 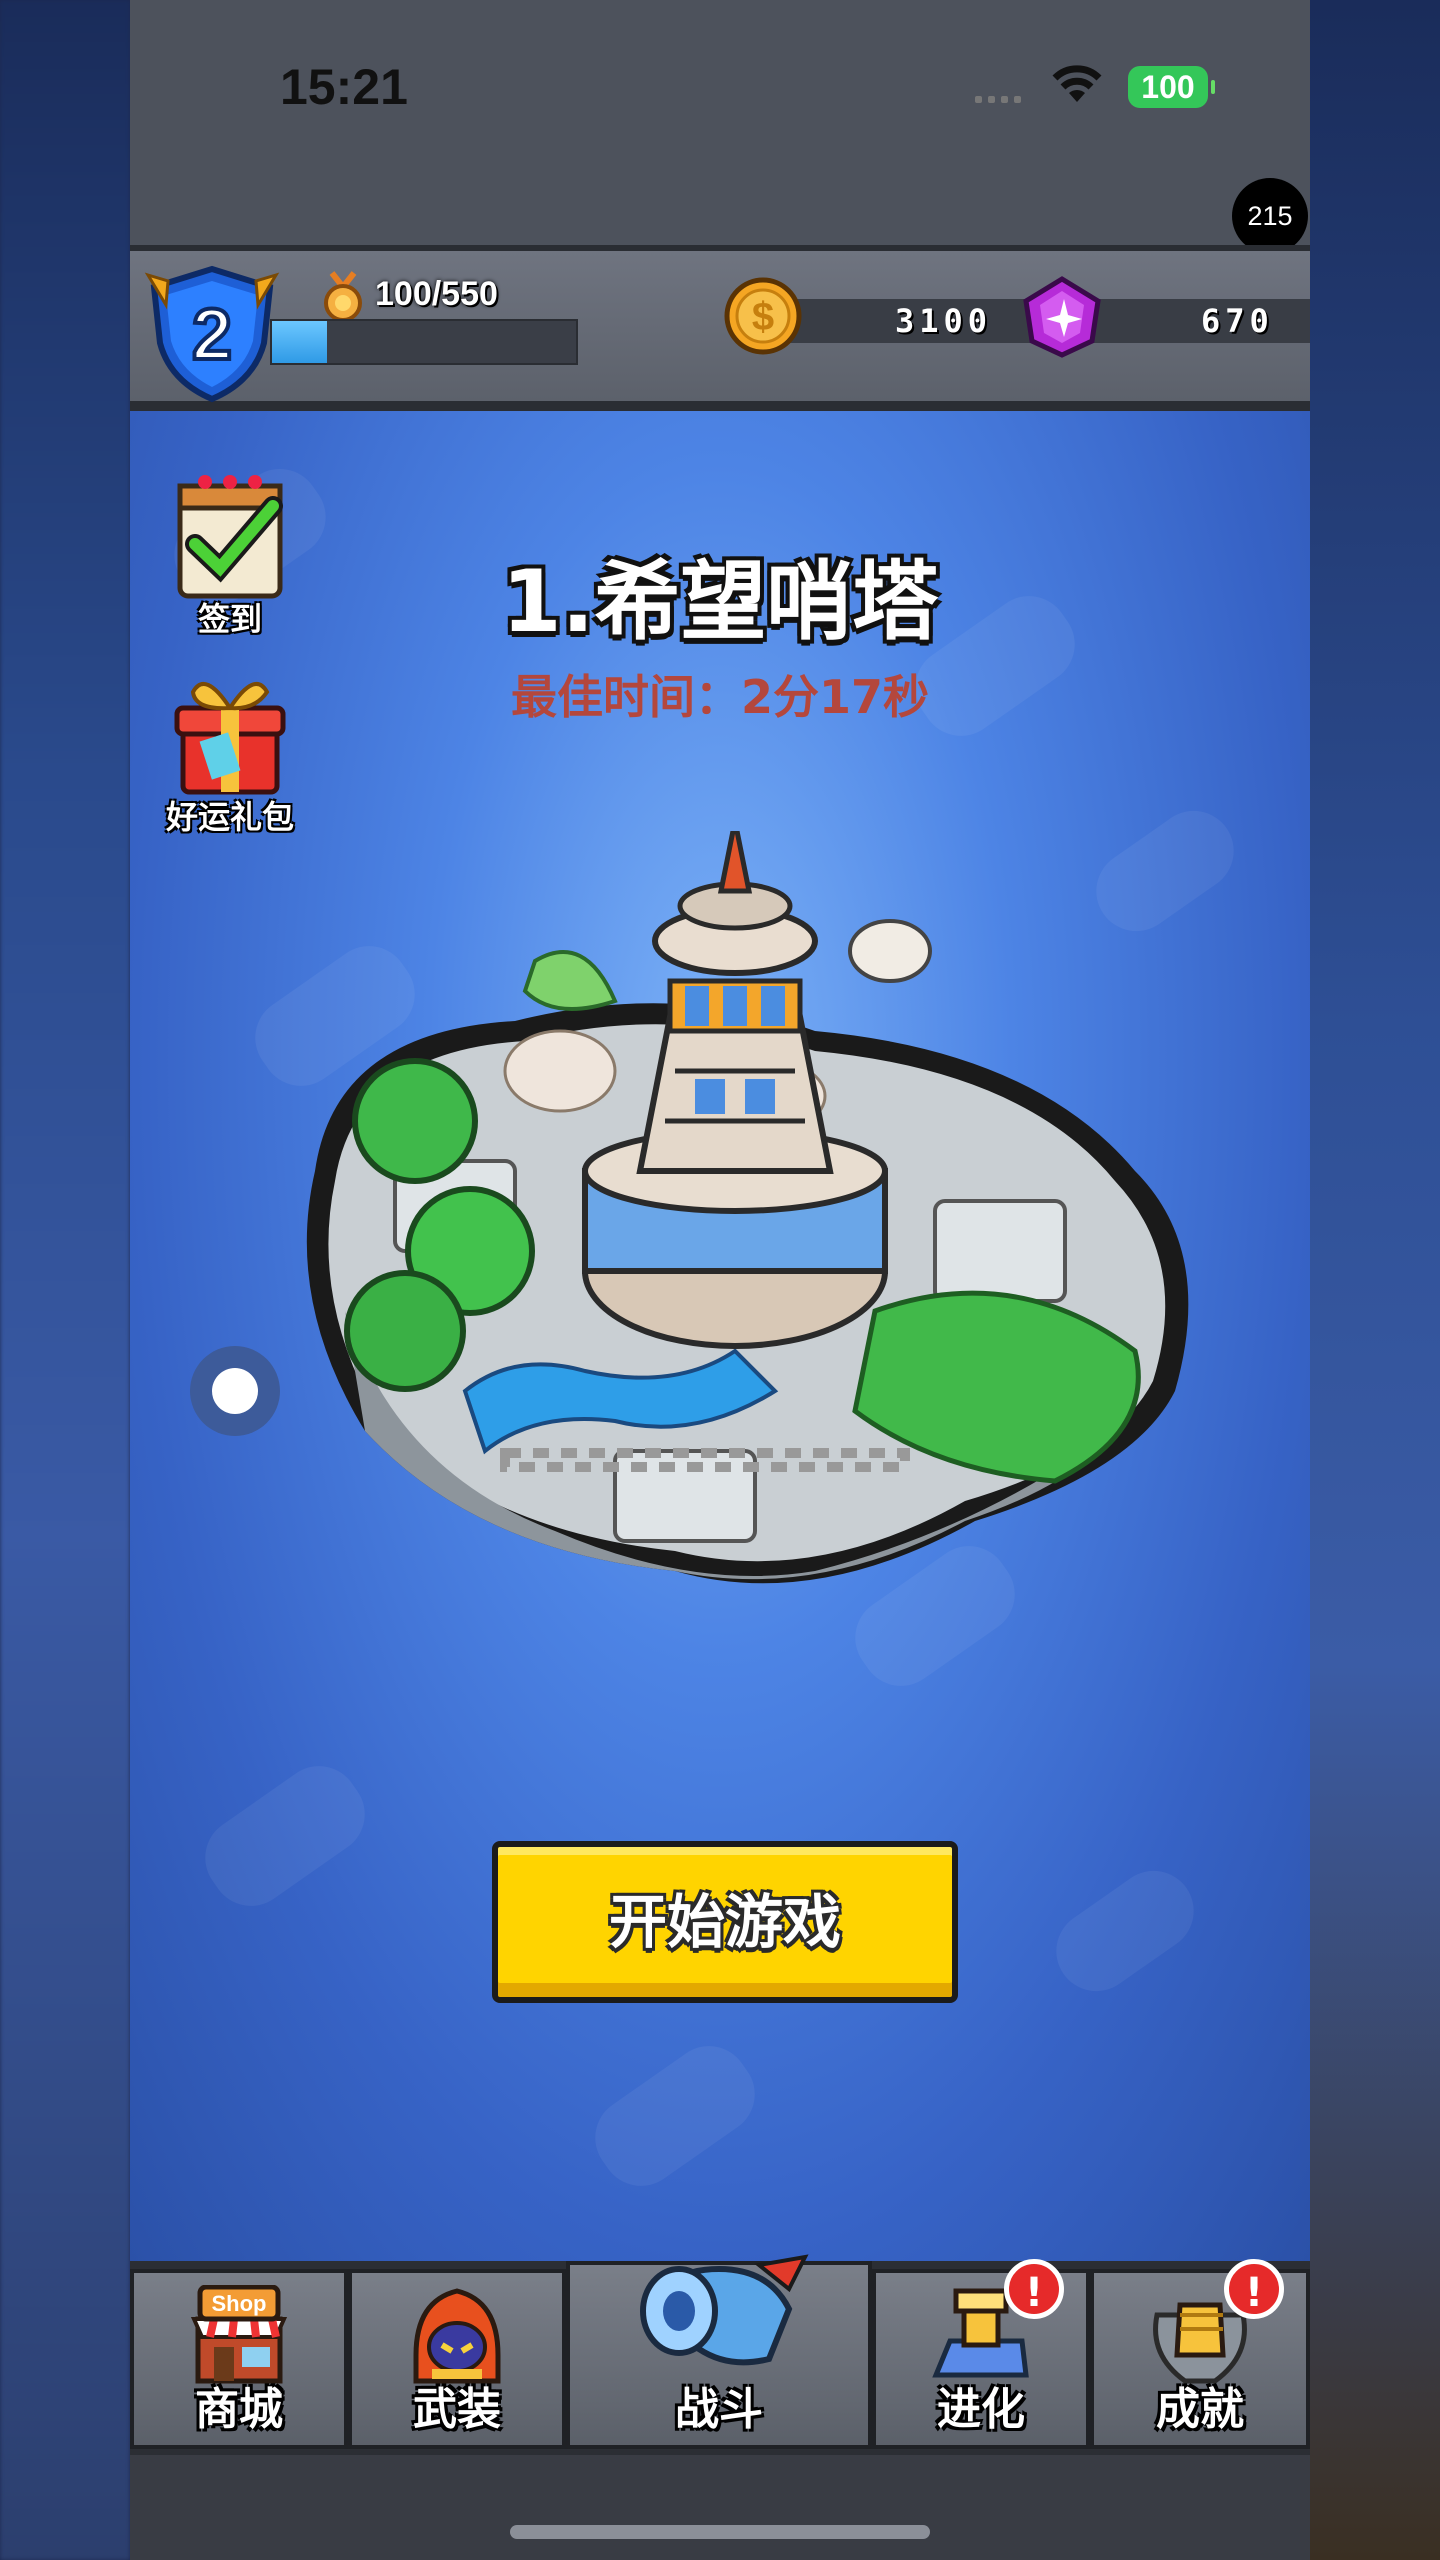 What do you see at coordinates (981, 2354) in the screenshot?
I see `nav-evolve: ! 进化` at bounding box center [981, 2354].